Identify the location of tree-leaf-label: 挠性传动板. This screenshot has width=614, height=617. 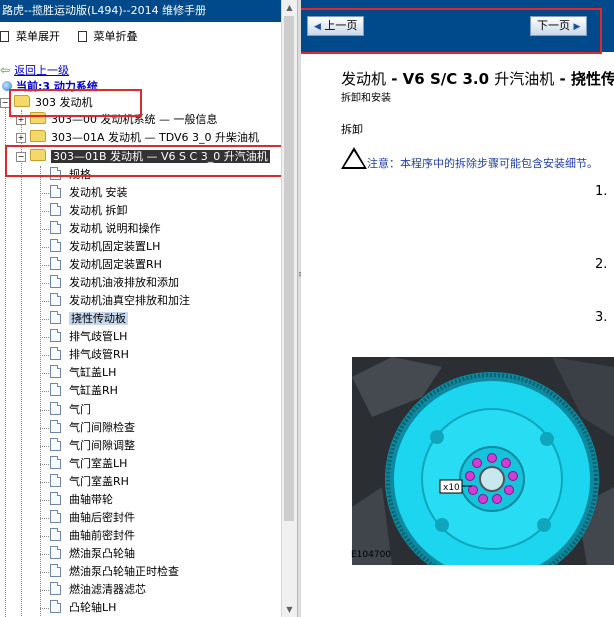
(98, 318).